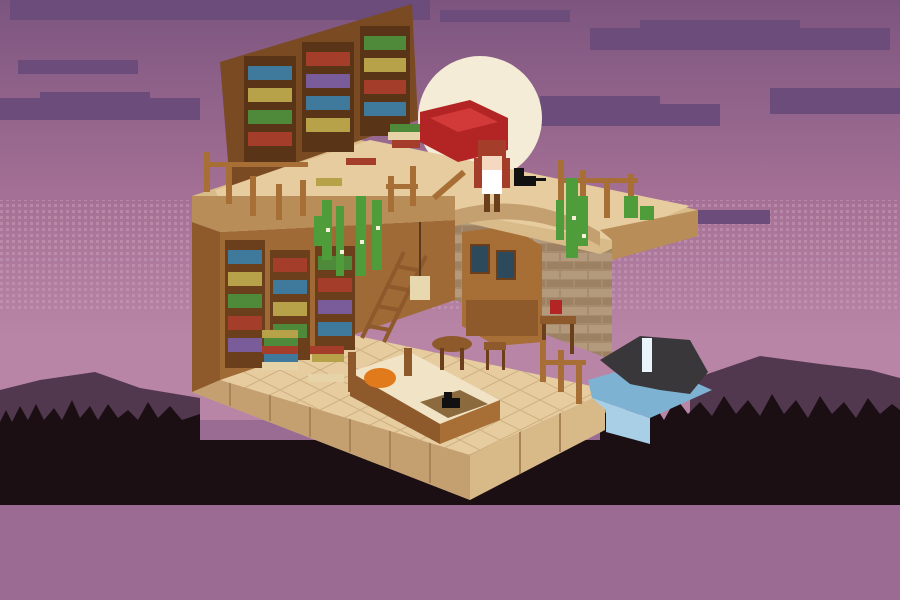 The width and height of the screenshot is (900, 600). I want to click on kettle, so click(556, 307).